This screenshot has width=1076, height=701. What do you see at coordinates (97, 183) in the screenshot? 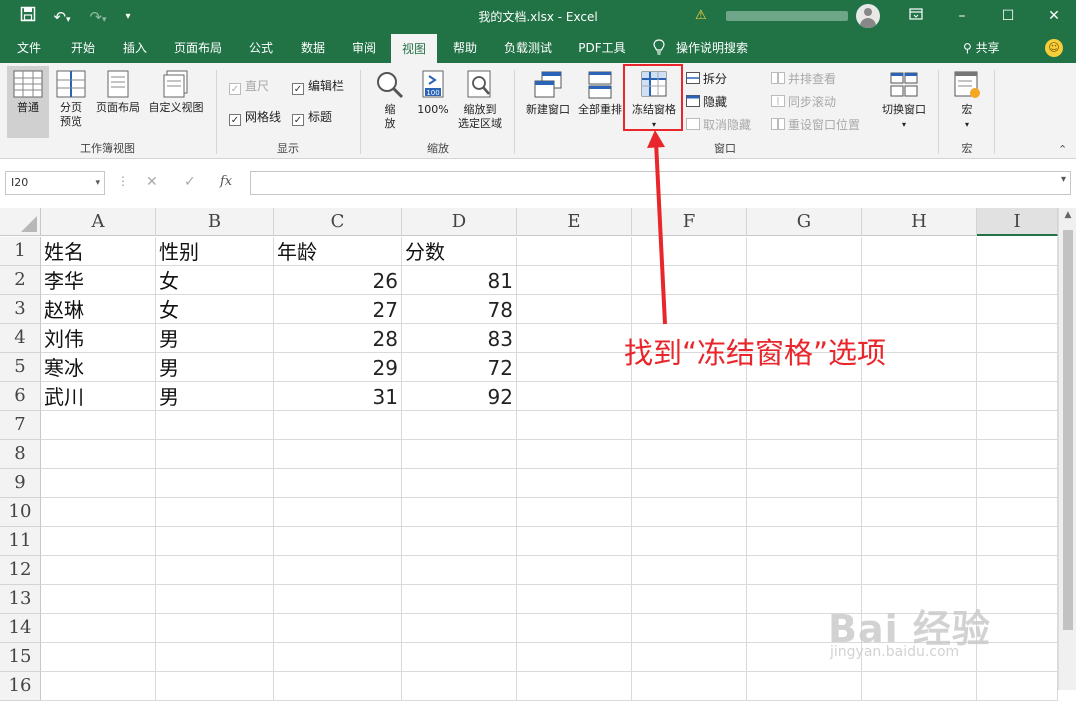
I see `chevron-down-icon: ▾` at bounding box center [97, 183].